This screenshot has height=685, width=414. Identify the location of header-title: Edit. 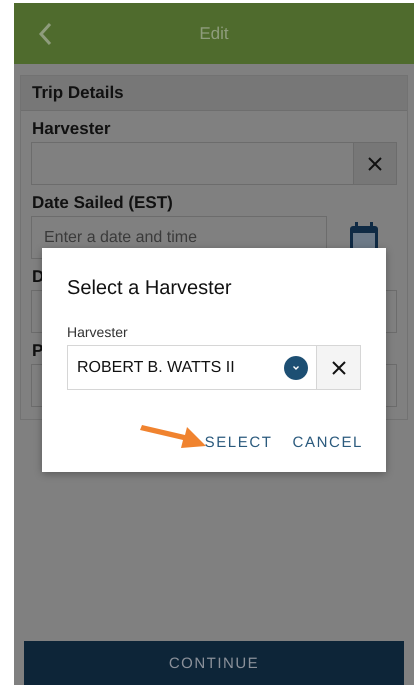
(214, 34).